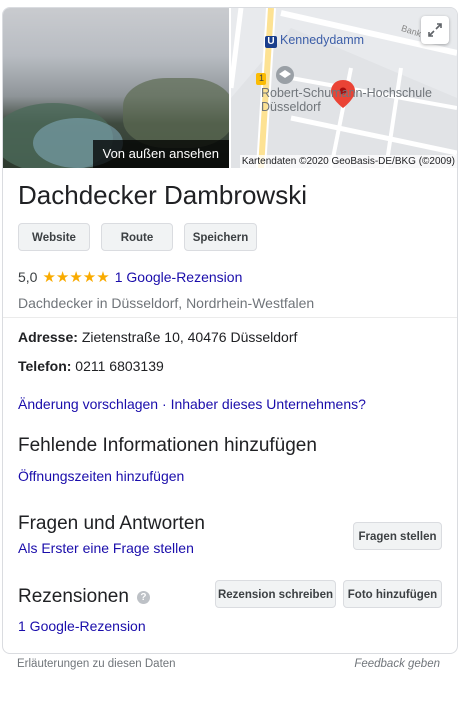  I want to click on phone-label: Telefon:, so click(45, 366).